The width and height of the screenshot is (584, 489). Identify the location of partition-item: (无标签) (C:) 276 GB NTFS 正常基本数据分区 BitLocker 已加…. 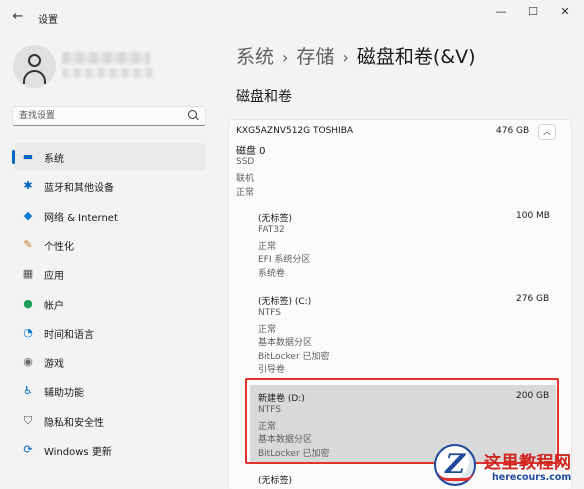
(403, 336).